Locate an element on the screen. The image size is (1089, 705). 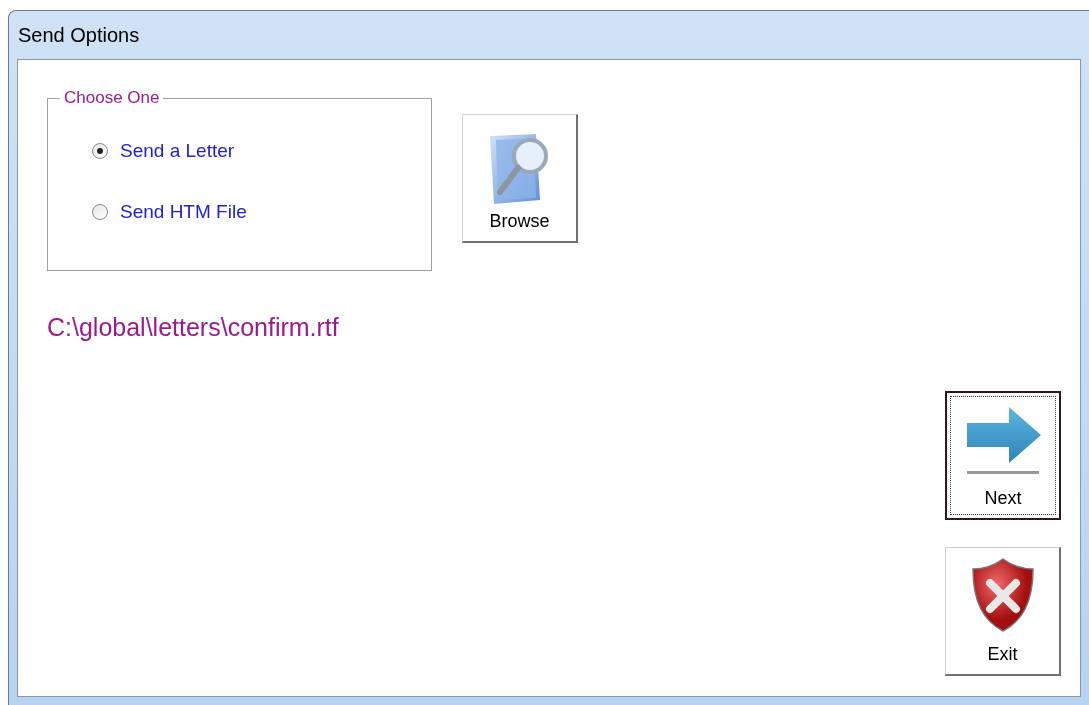
exit-button: Exit is located at coordinates (1003, 611).